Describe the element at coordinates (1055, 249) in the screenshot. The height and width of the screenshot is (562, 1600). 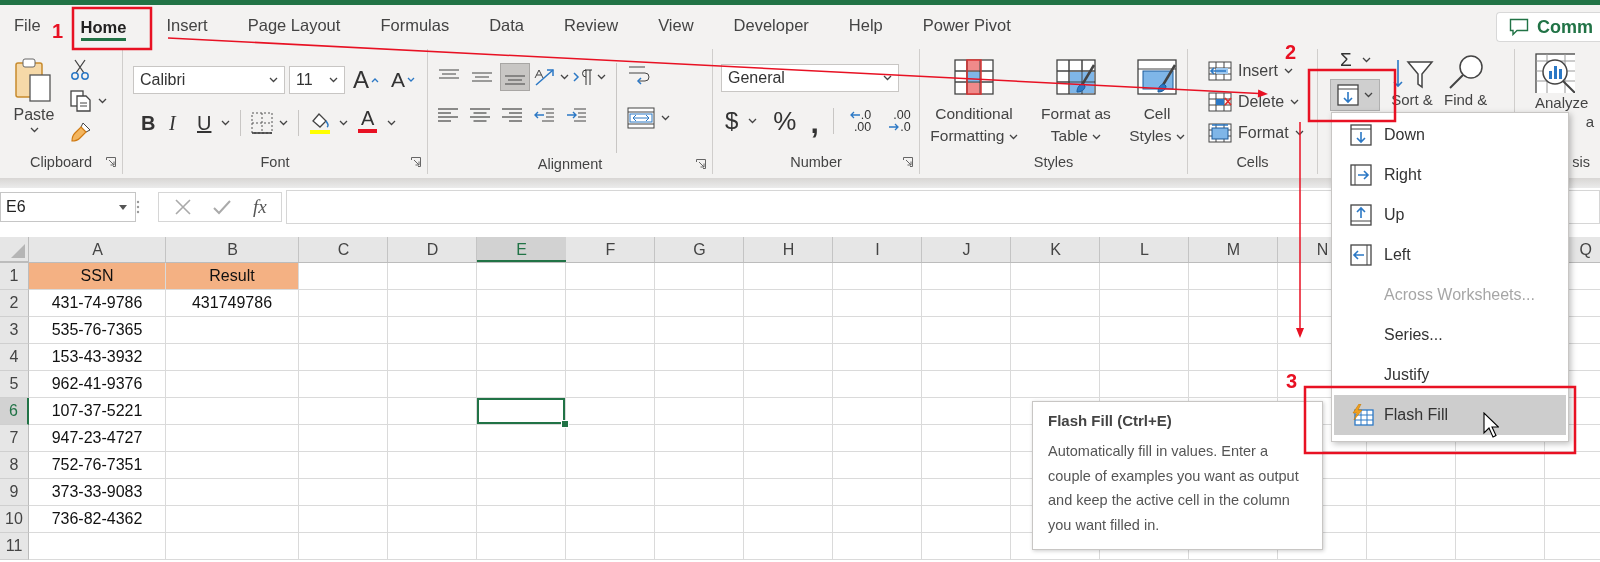
I see `column-header: K` at that location.